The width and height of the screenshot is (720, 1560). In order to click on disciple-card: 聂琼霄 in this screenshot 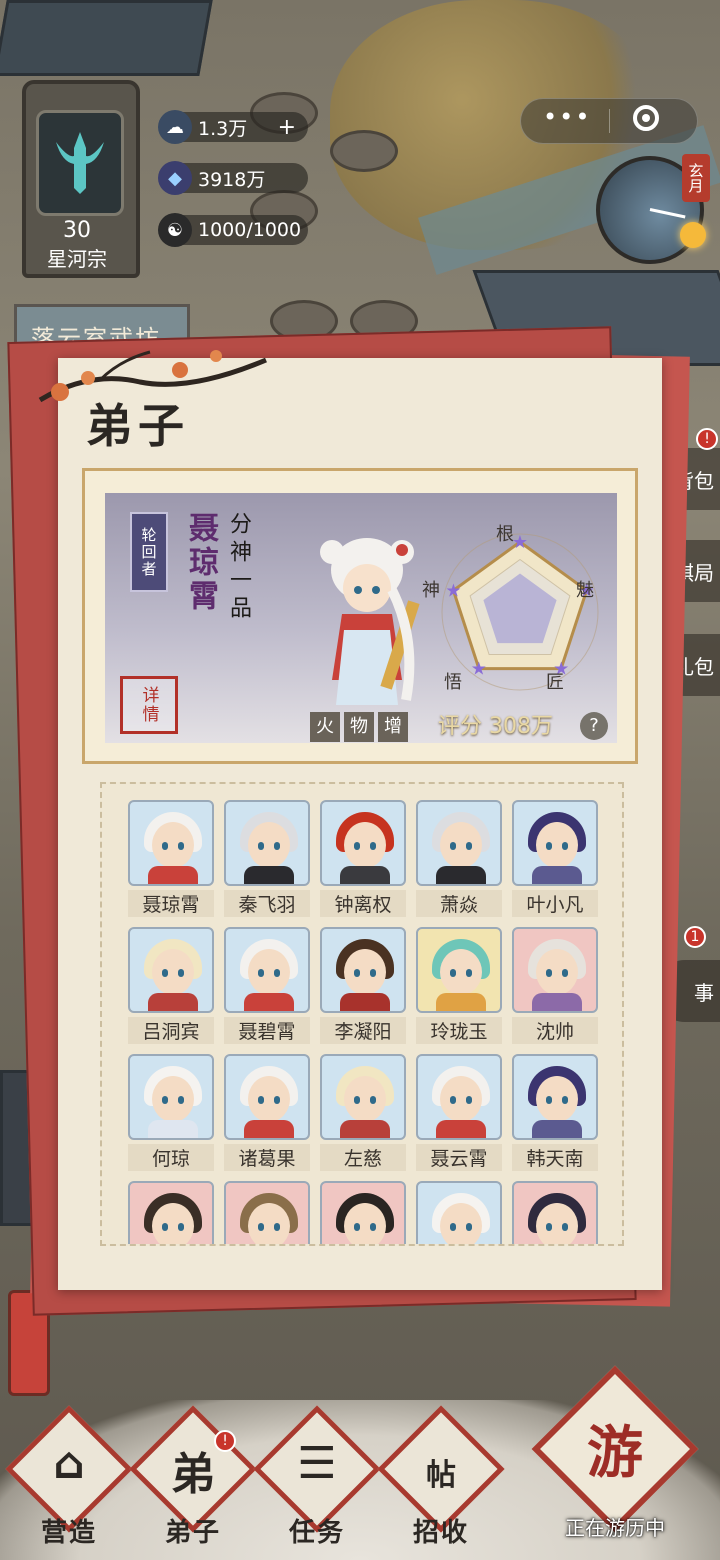, I will do `click(171, 858)`.